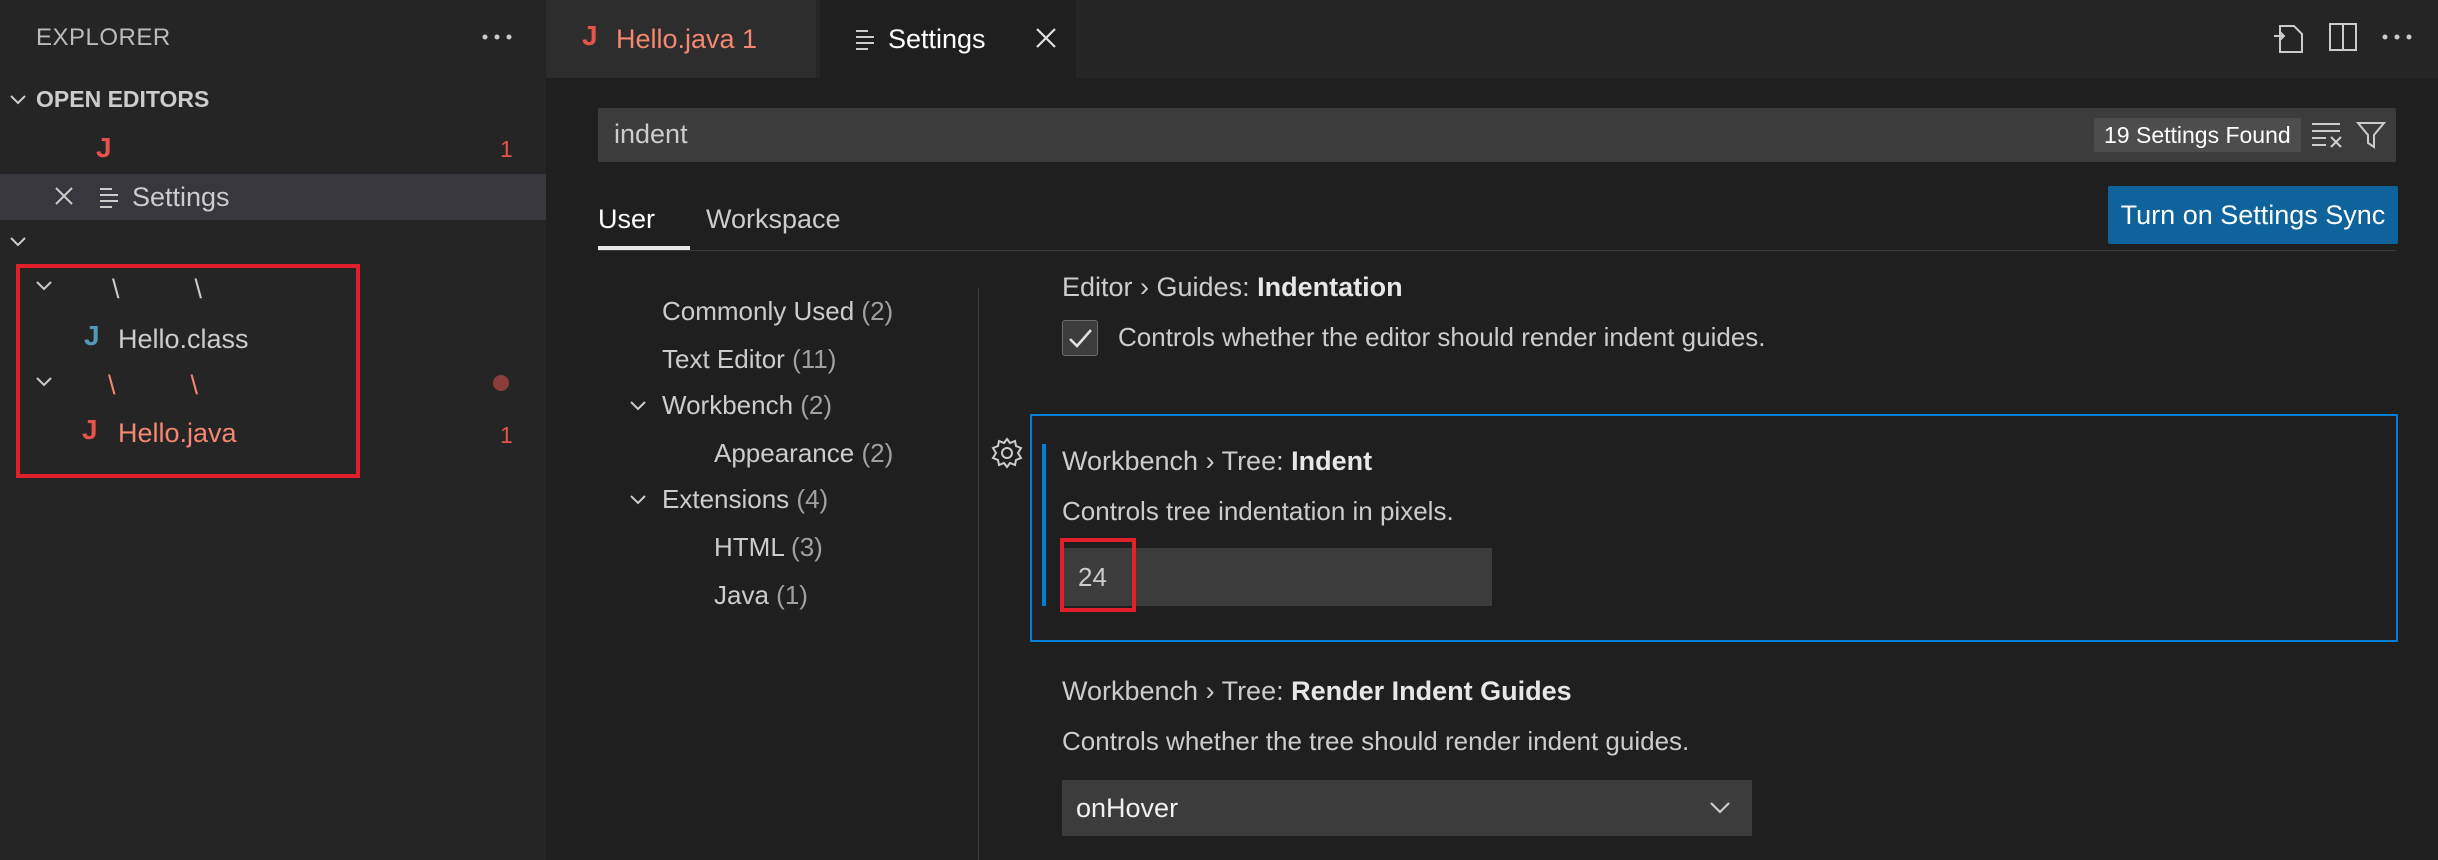 The width and height of the screenshot is (2438, 860). What do you see at coordinates (777, 311) in the screenshot?
I see `toc-item-commonly-used: Commonly Used (2)` at bounding box center [777, 311].